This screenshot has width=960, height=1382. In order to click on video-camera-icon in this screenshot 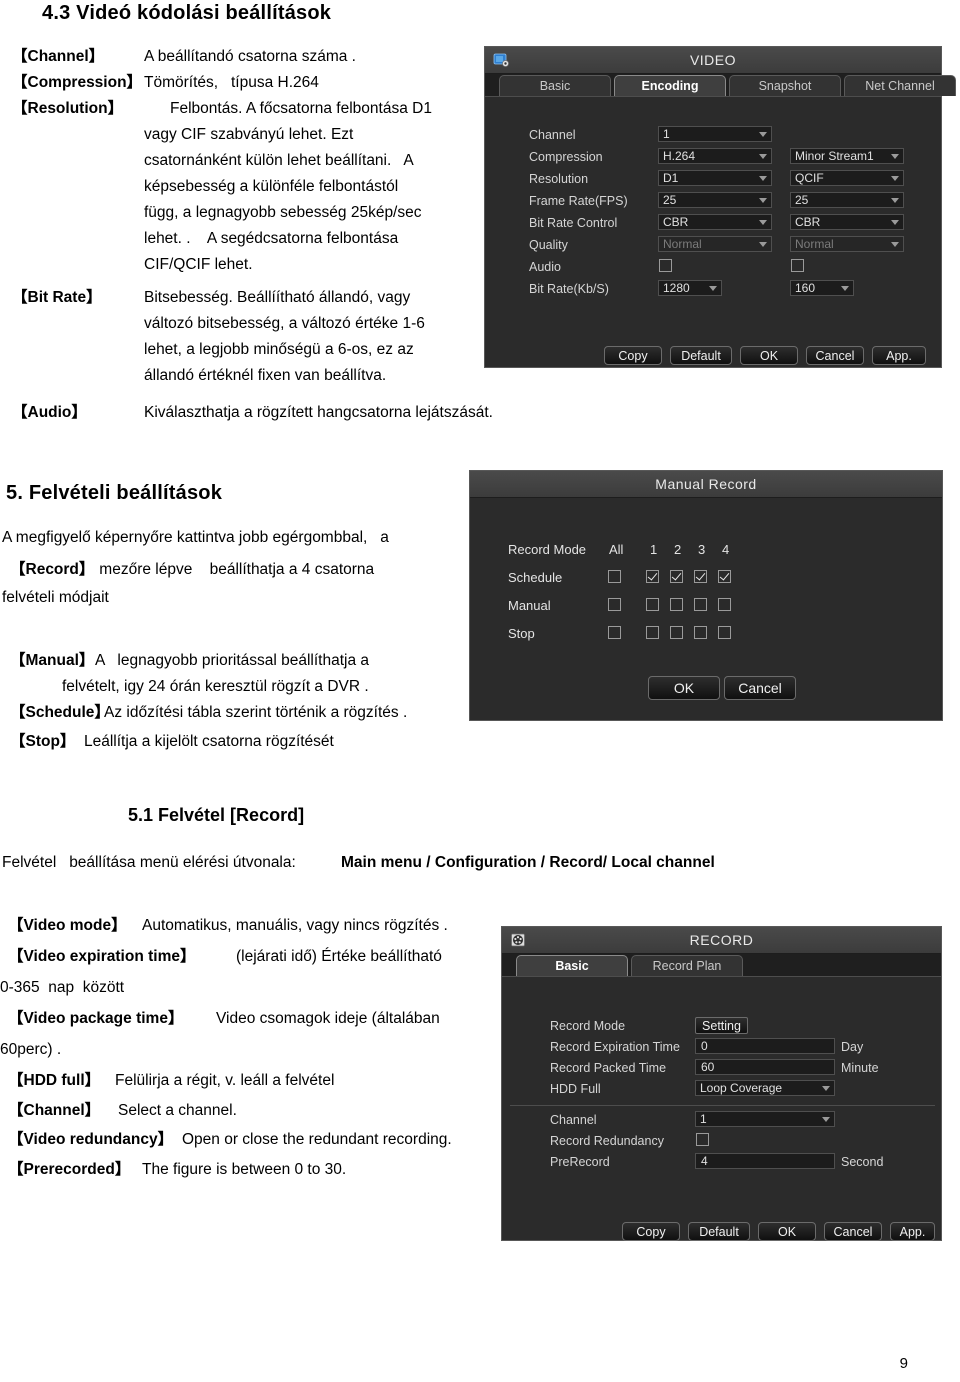, I will do `click(501, 60)`.